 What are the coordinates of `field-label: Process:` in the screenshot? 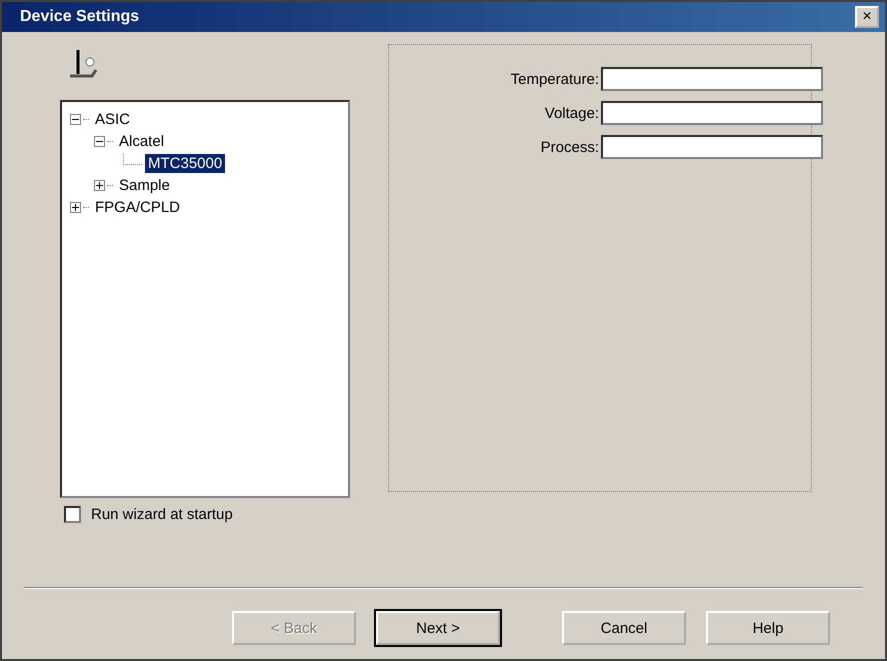 It's located at (569, 147).